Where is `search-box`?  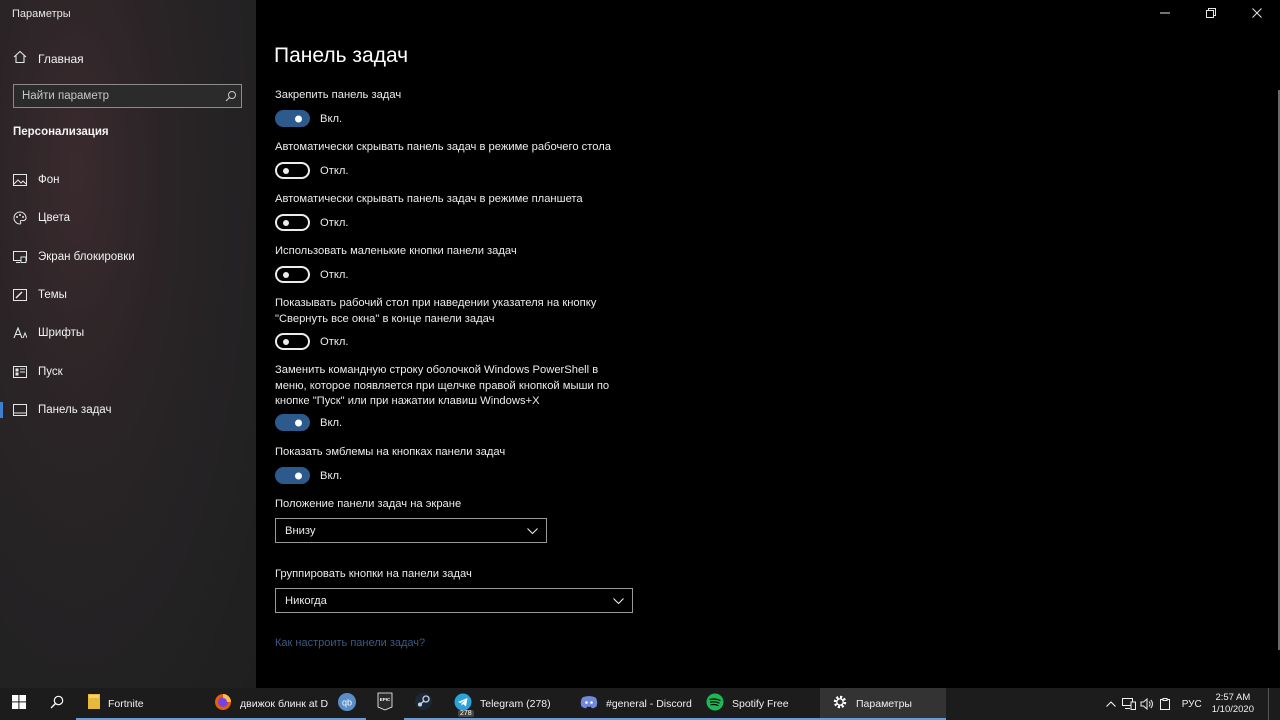
search-box is located at coordinates (127, 96).